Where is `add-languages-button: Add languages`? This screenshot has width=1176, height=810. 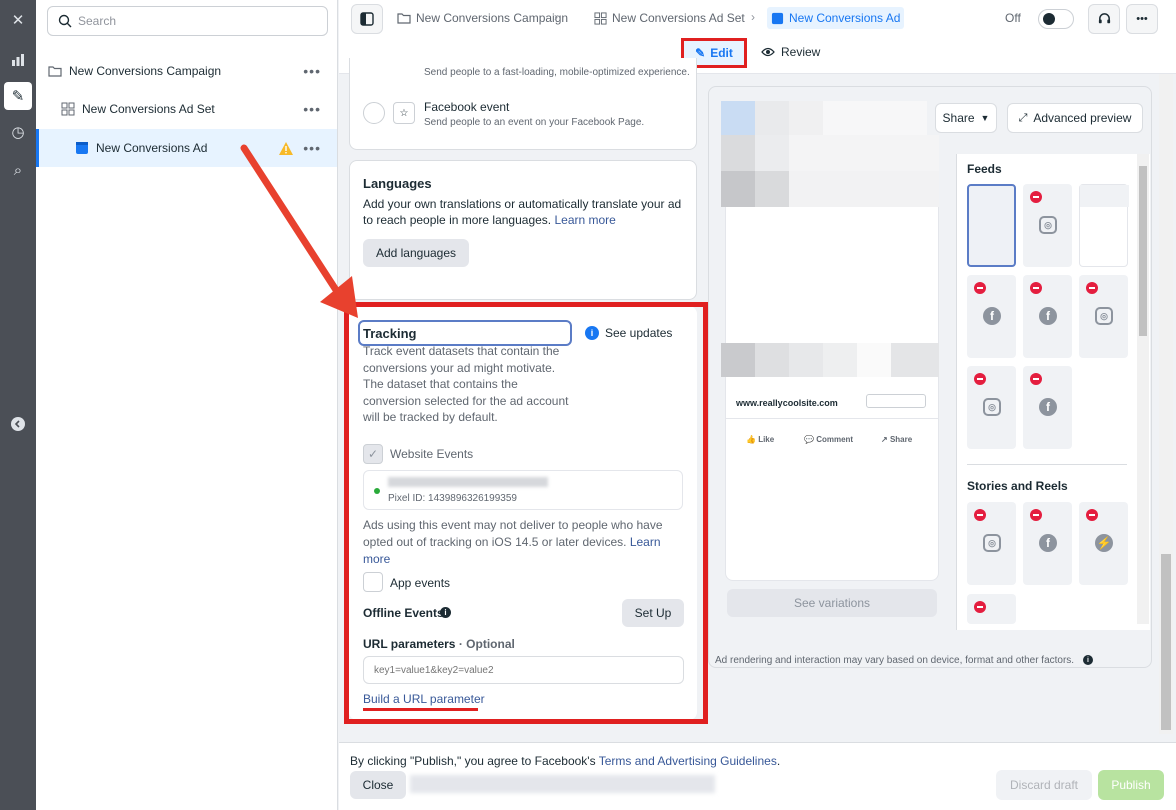
add-languages-button: Add languages is located at coordinates (416, 253).